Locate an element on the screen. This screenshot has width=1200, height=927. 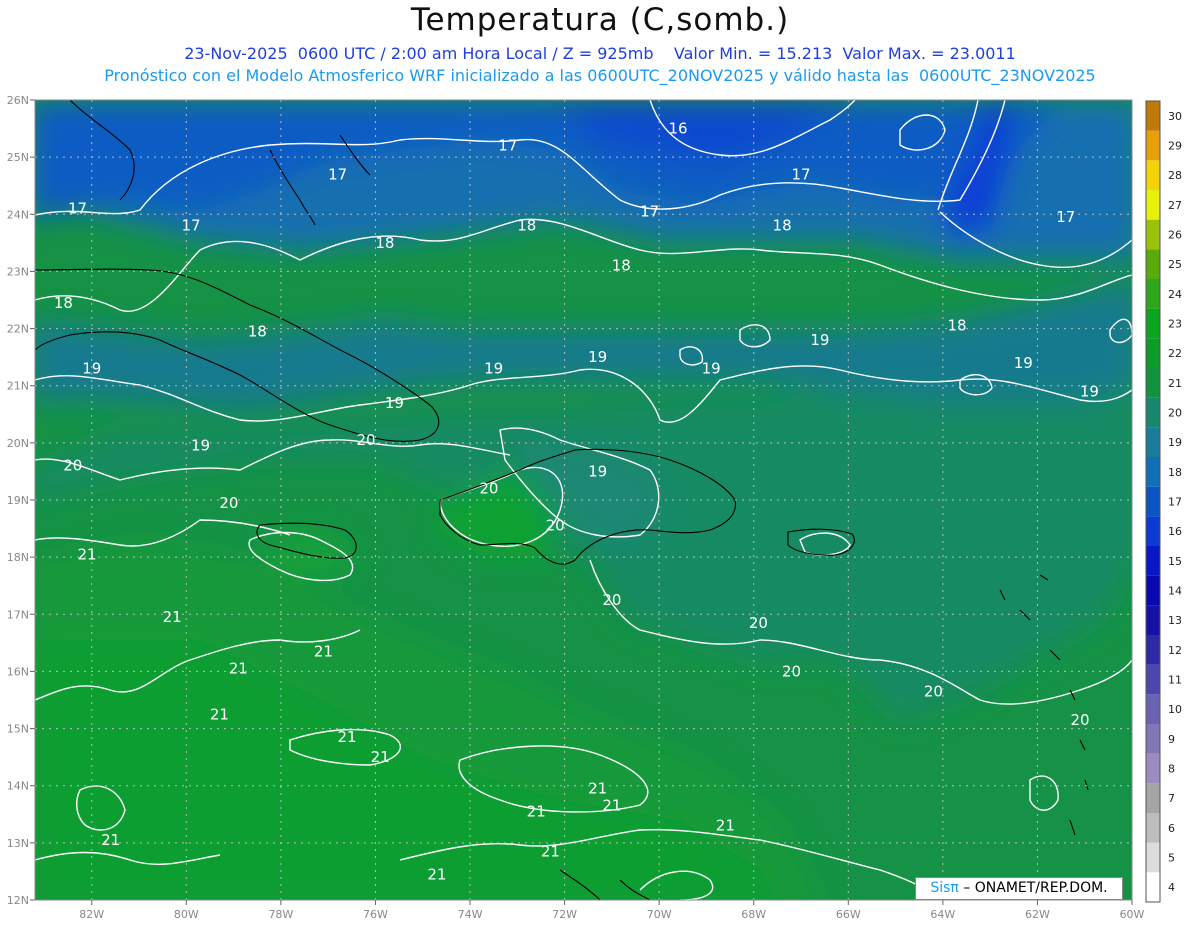
colorbar-label: 6 is located at coordinates (1171, 828).